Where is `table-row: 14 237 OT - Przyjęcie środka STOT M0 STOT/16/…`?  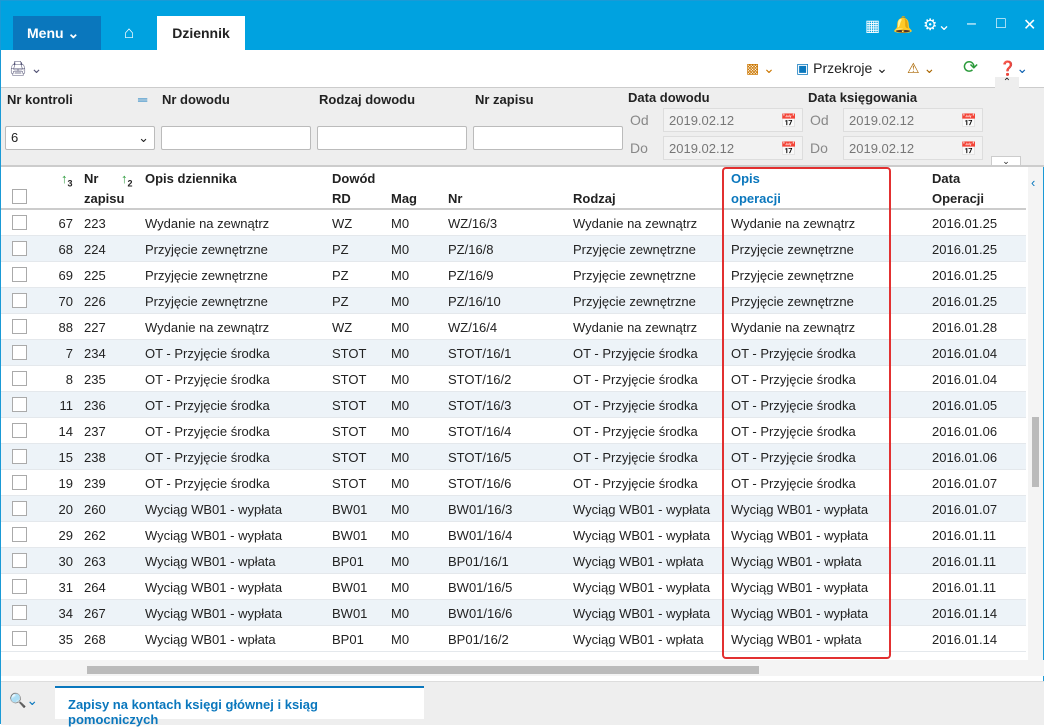
table-row: 14 237 OT - Przyjęcie środka STOT M0 STOT/16/… is located at coordinates (513, 431).